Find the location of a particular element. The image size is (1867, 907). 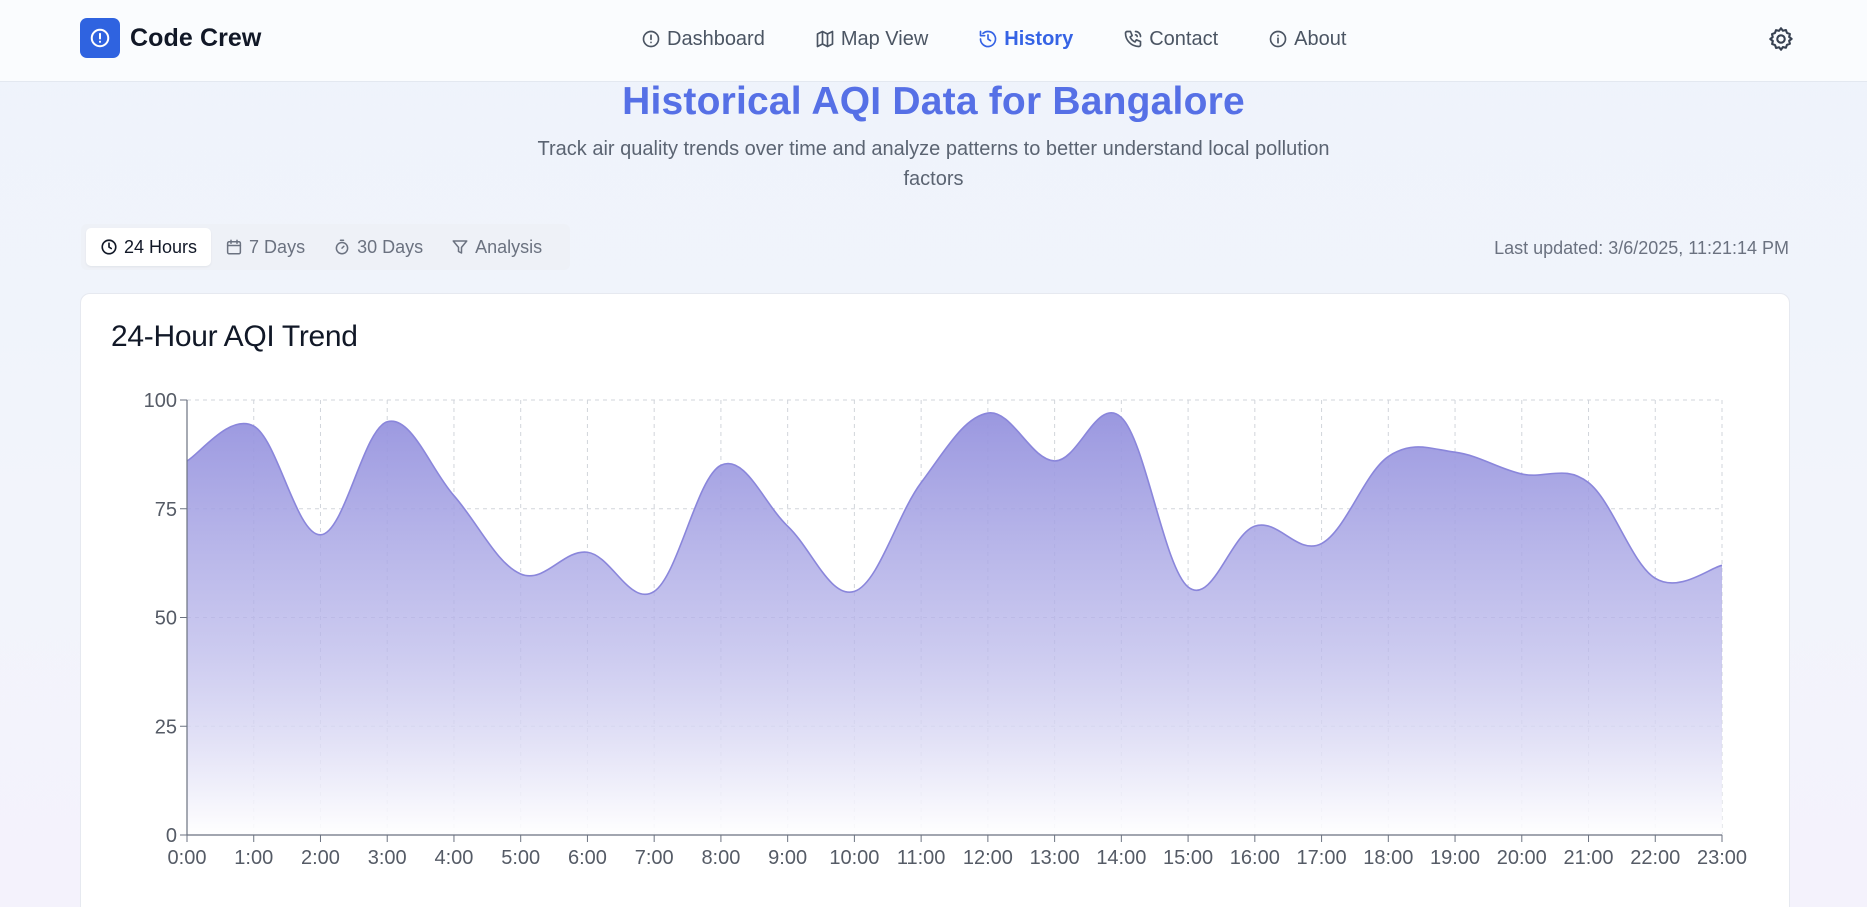

x-tick-label: 4:00 is located at coordinates (453, 858).